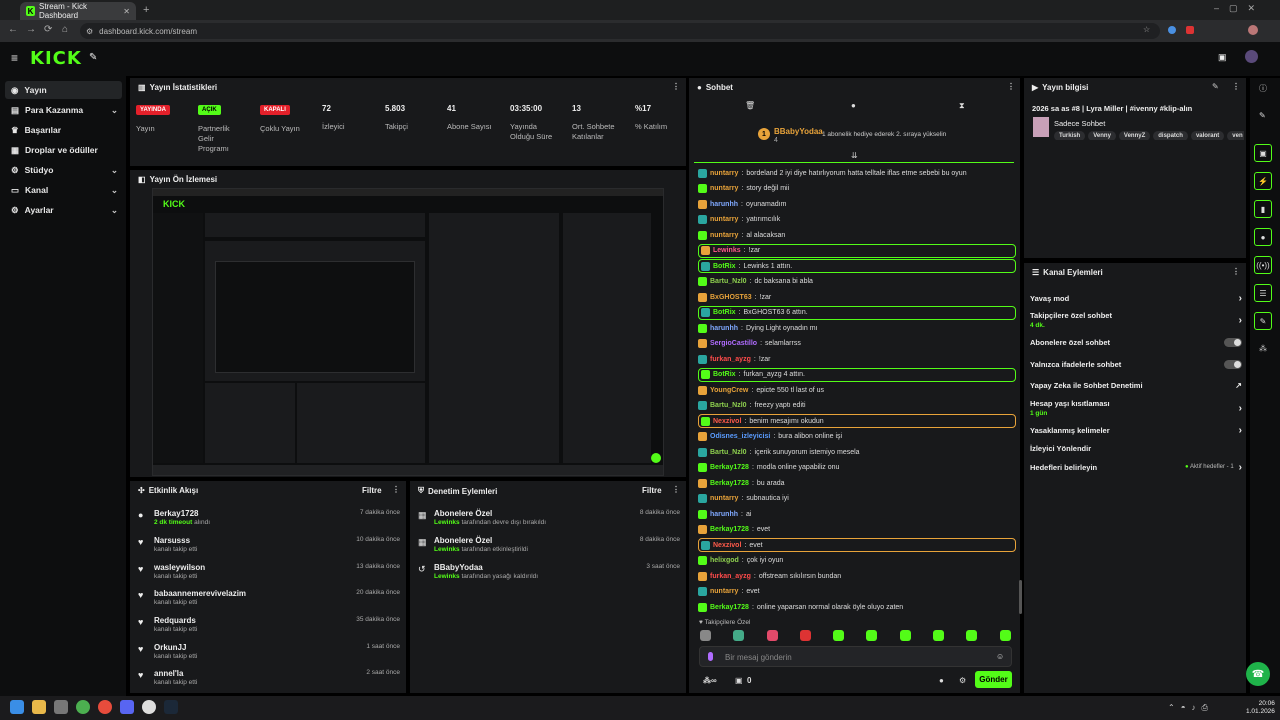 This screenshot has width=1280, height=720. Describe the element at coordinates (39, 707) in the screenshot. I see `file-explorer-icon` at that location.